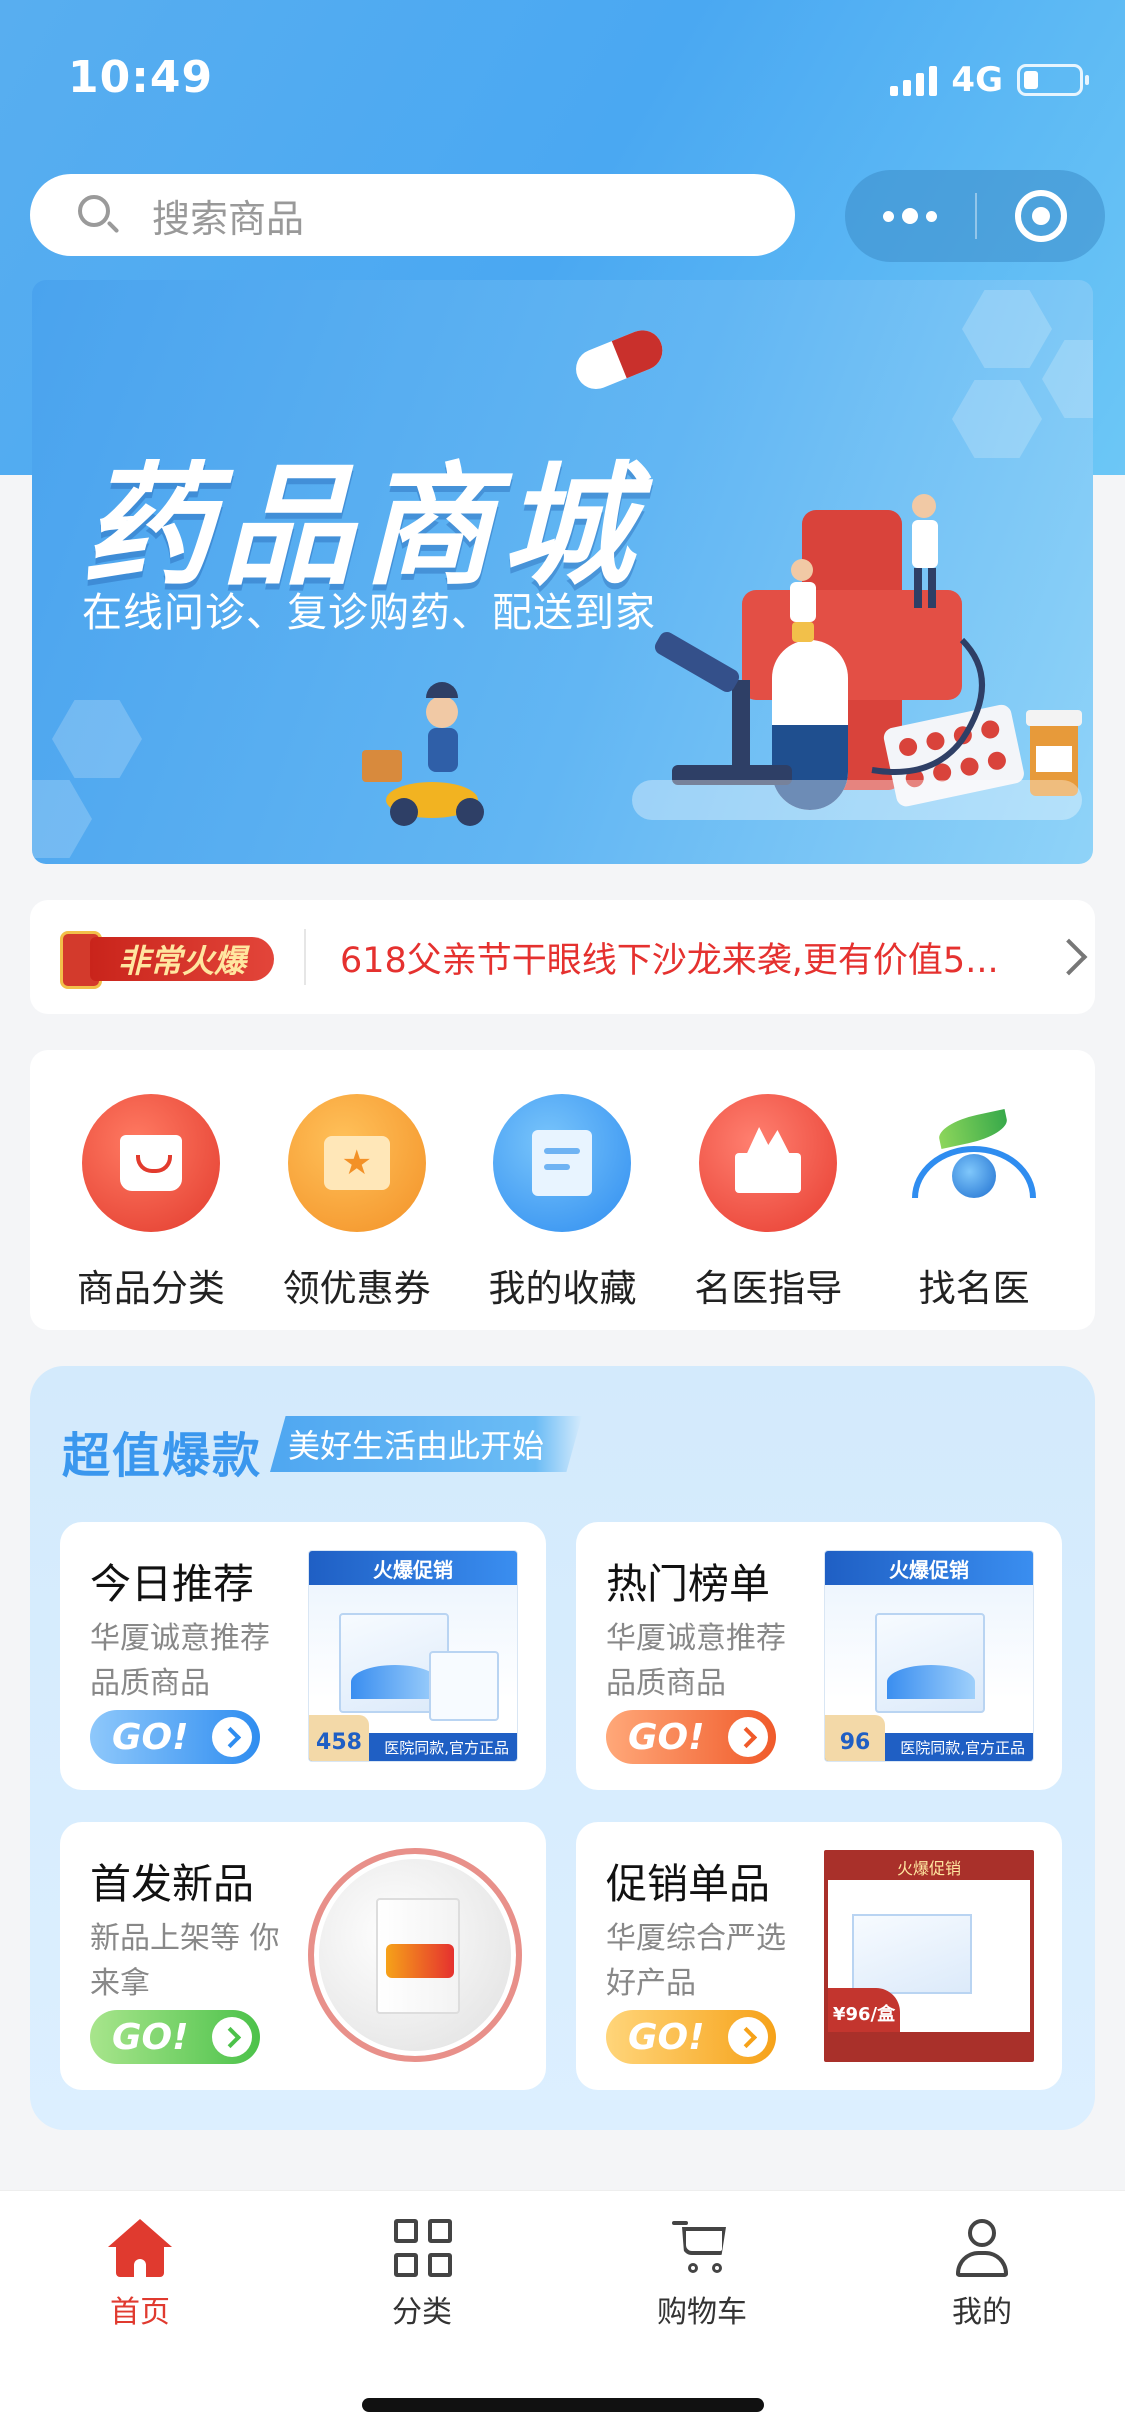 The height and width of the screenshot is (2436, 1125). I want to click on status-indicators: 4G, so click(989, 80).